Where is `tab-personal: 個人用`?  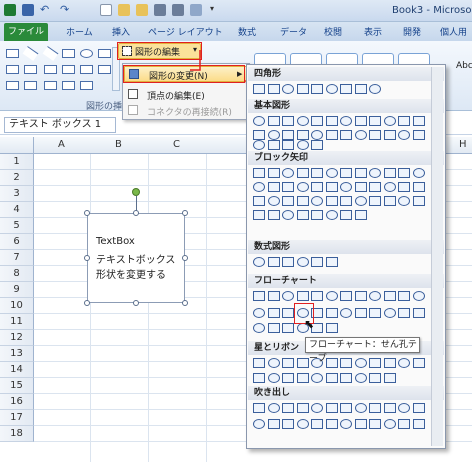 tab-personal: 個人用 is located at coordinates (453, 31).